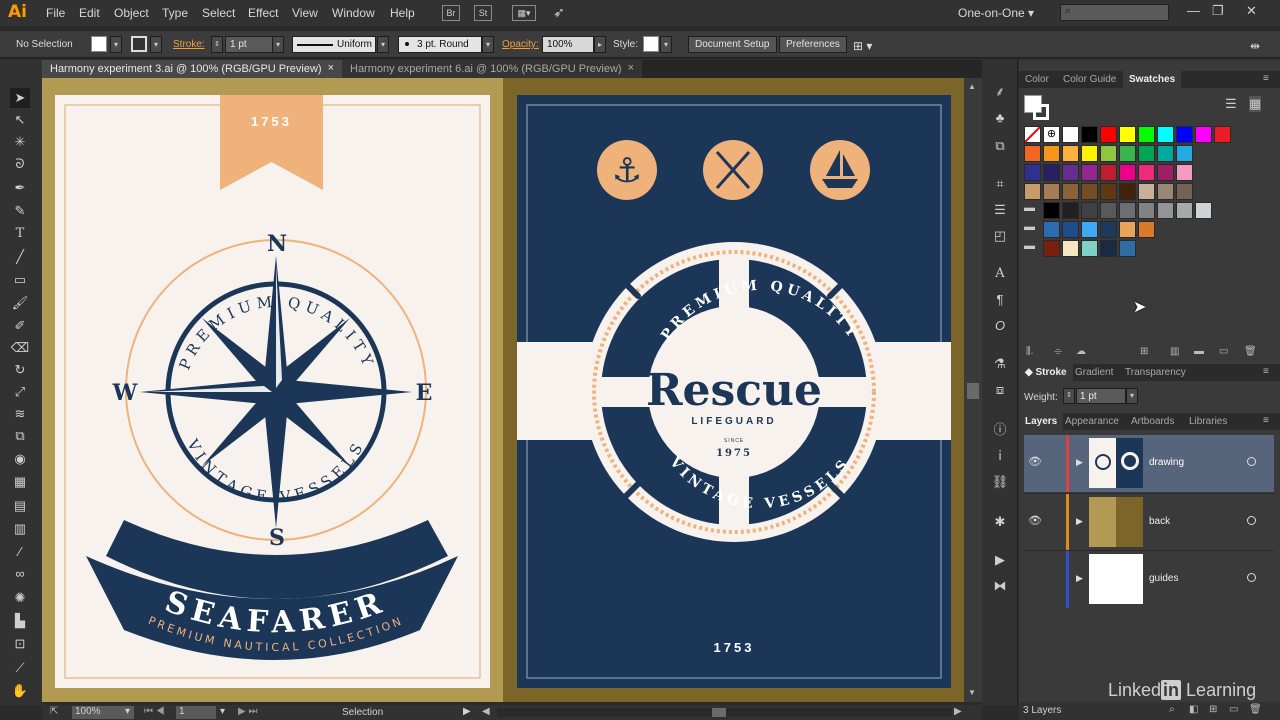  Describe the element at coordinates (813, 44) in the screenshot. I see `preferences-button: Preferences` at that location.